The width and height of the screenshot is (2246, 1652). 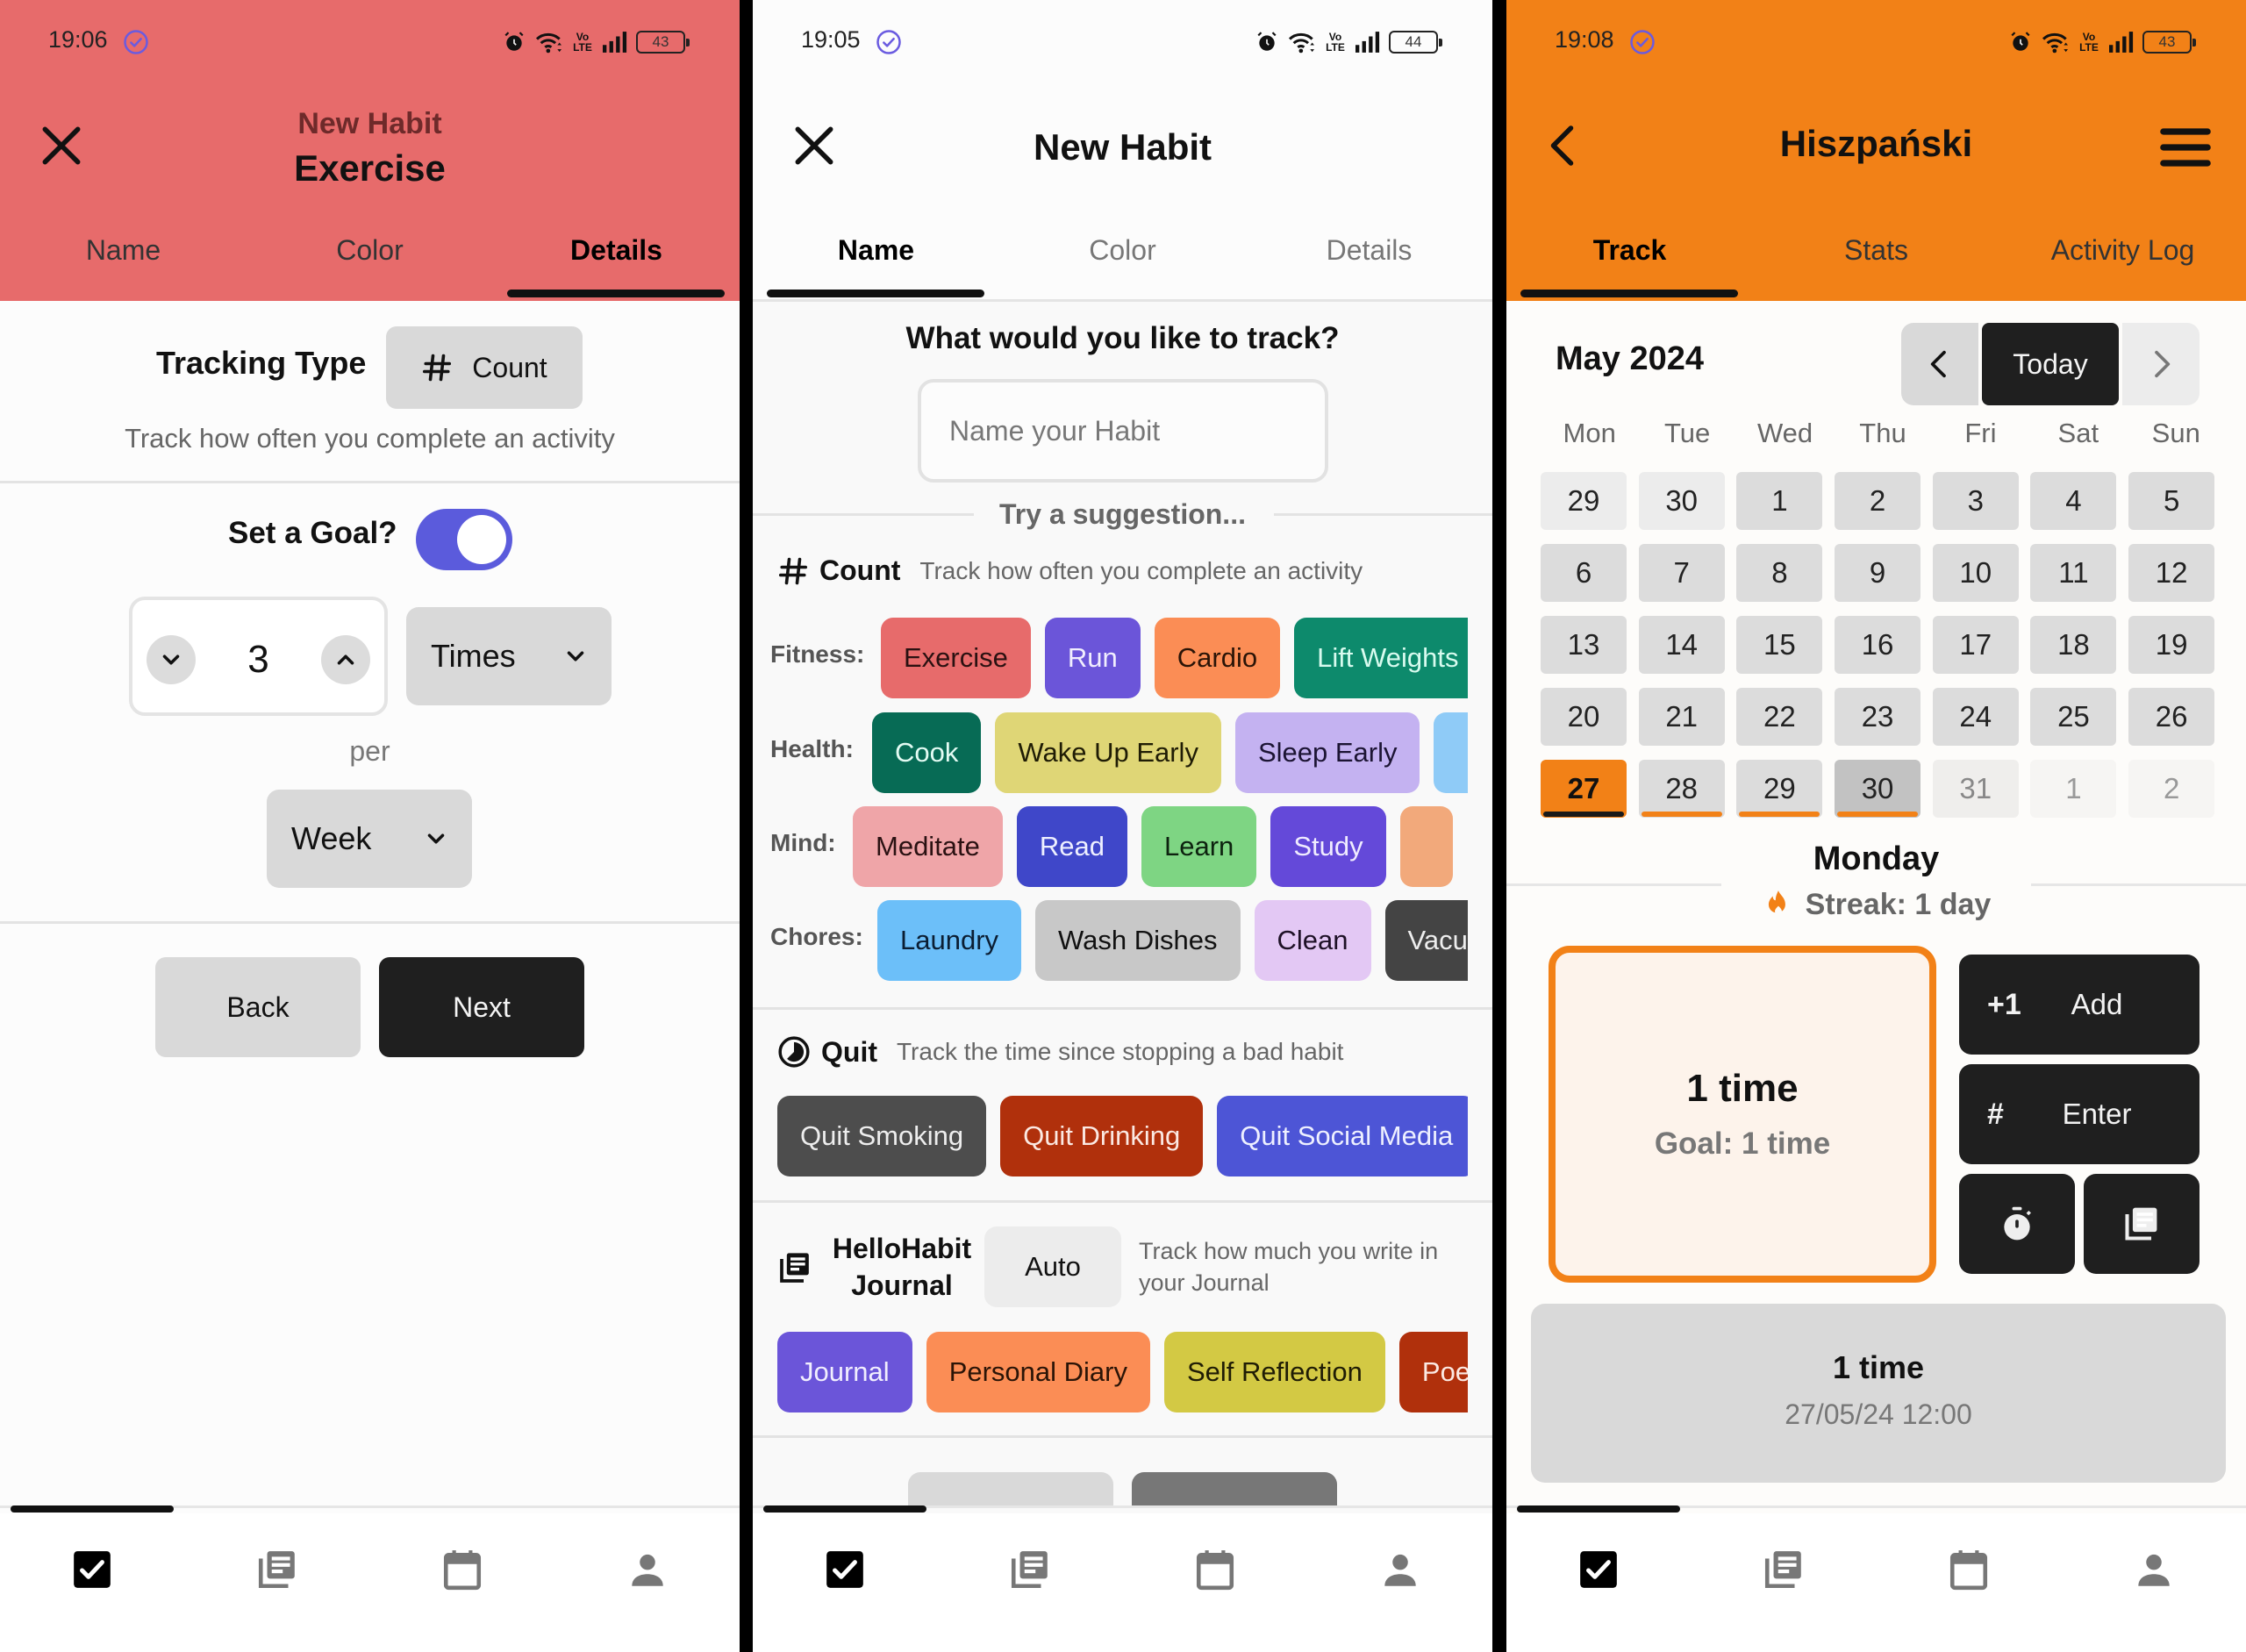 I want to click on next-button, so click(x=1234, y=1490).